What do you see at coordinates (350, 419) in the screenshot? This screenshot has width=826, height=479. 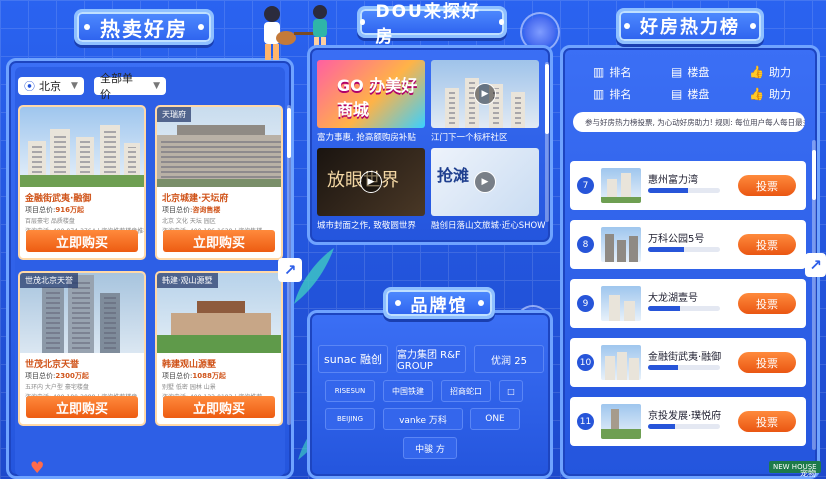 I see `brand-logo: BEIJING` at bounding box center [350, 419].